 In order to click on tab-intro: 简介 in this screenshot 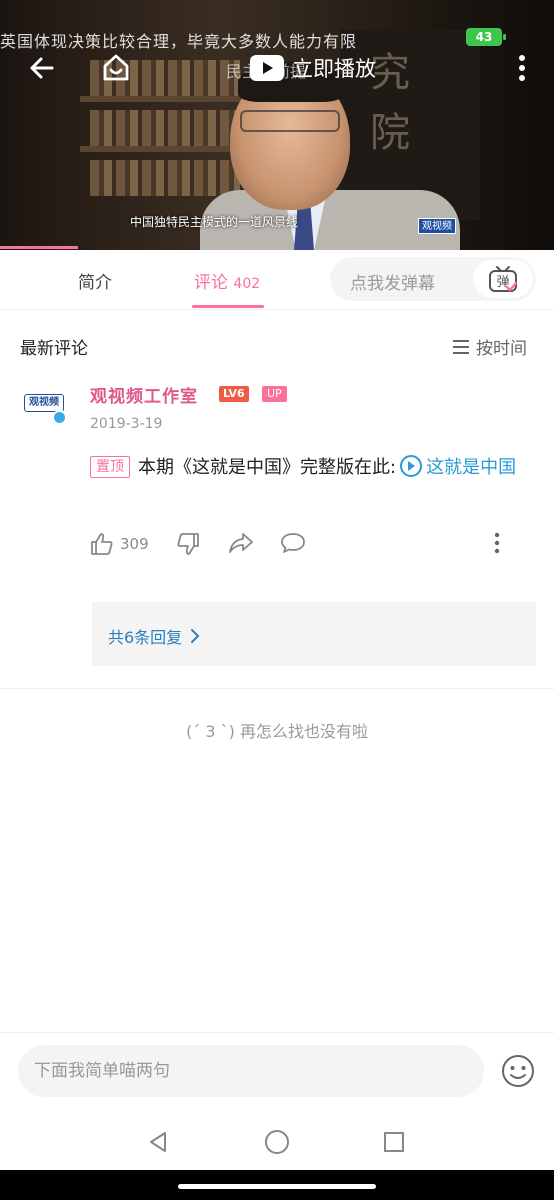, I will do `click(95, 280)`.